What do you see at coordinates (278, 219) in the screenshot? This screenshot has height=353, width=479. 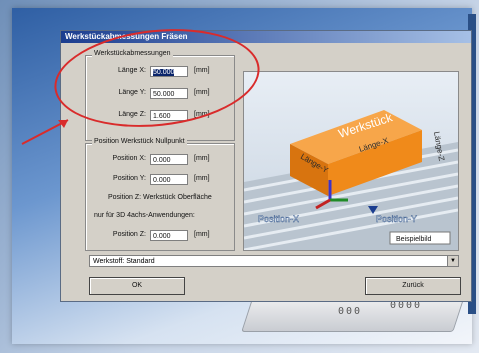 I see `position-x-preview-label: Position-X` at bounding box center [278, 219].